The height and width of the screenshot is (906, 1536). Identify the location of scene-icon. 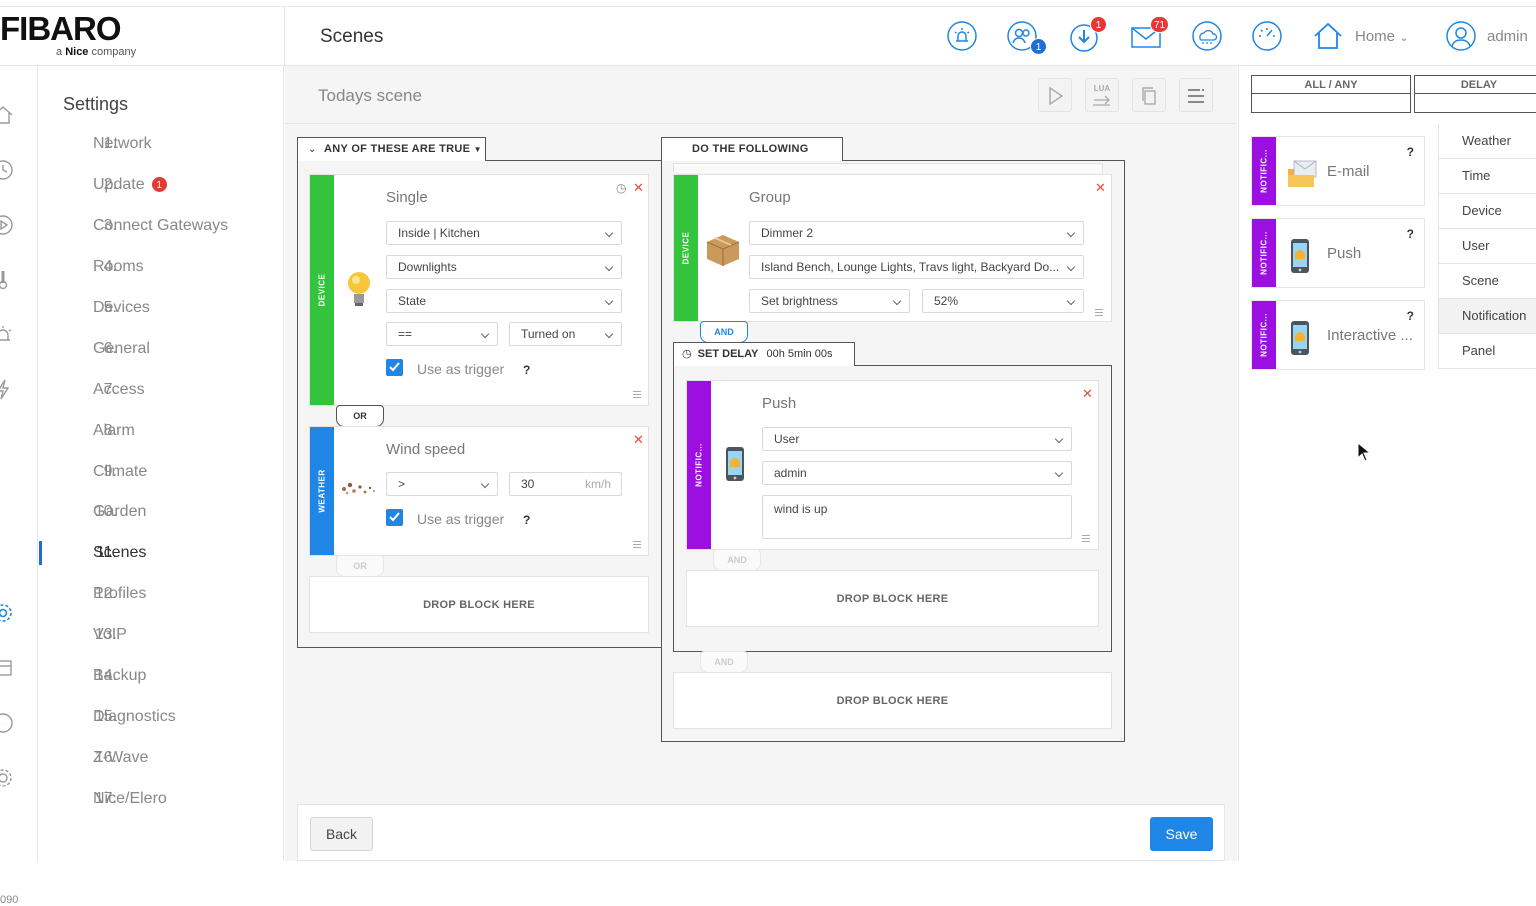
(7, 225).